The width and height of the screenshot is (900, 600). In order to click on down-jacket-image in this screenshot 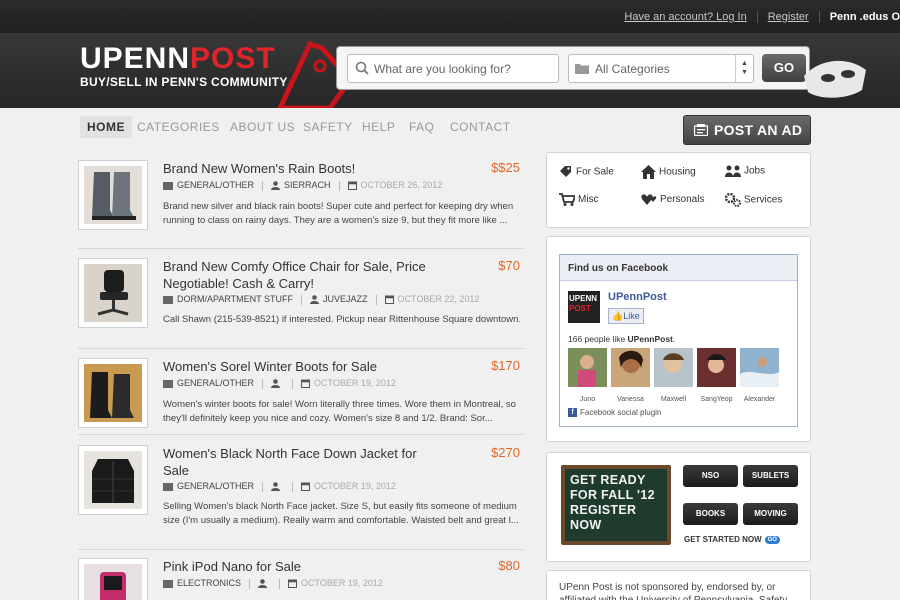, I will do `click(113, 480)`.